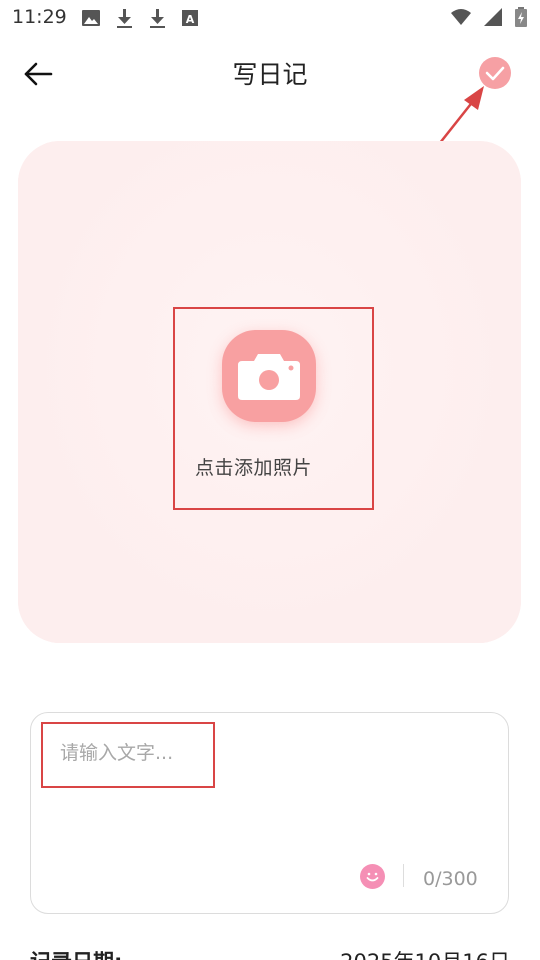 The image size is (540, 960). I want to click on notification-icons: A, so click(140, 18).